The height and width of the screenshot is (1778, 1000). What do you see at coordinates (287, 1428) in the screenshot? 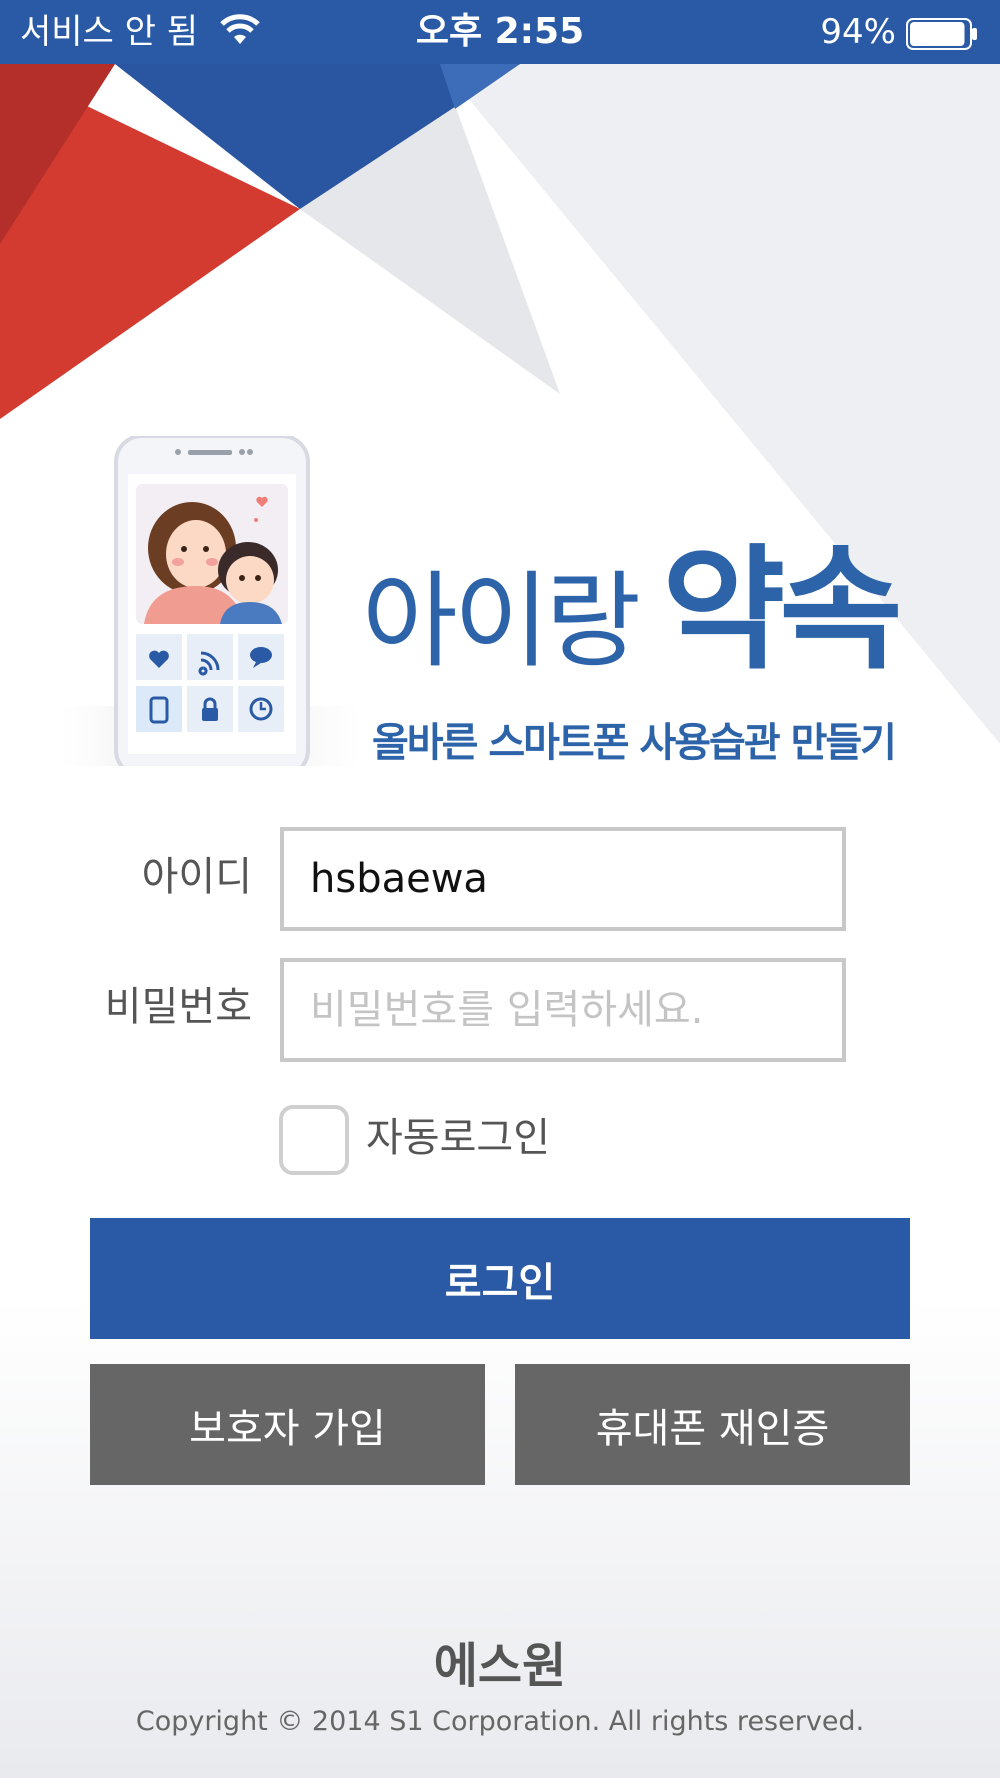
I see `guardian-signup-label: 보호자 가입` at bounding box center [287, 1428].